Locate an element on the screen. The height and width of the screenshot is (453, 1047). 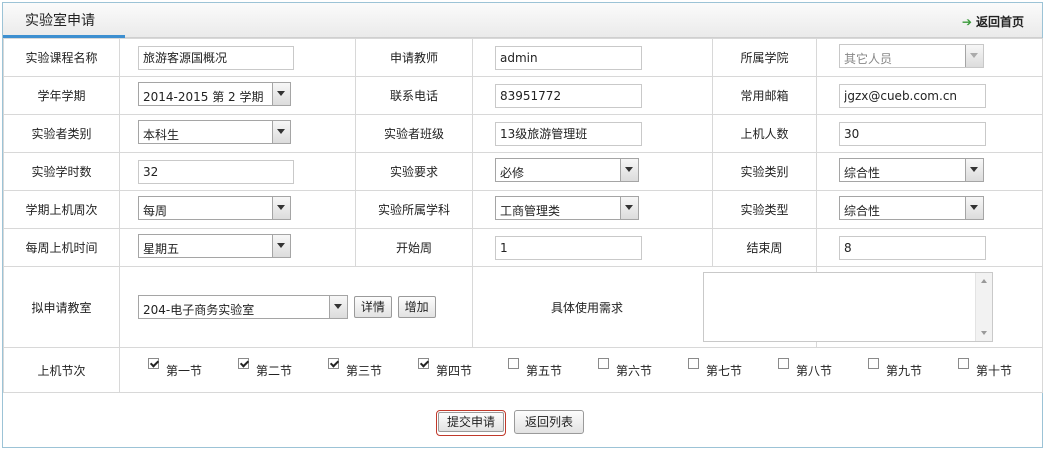
lab-type-value: 综合性 is located at coordinates (862, 211).